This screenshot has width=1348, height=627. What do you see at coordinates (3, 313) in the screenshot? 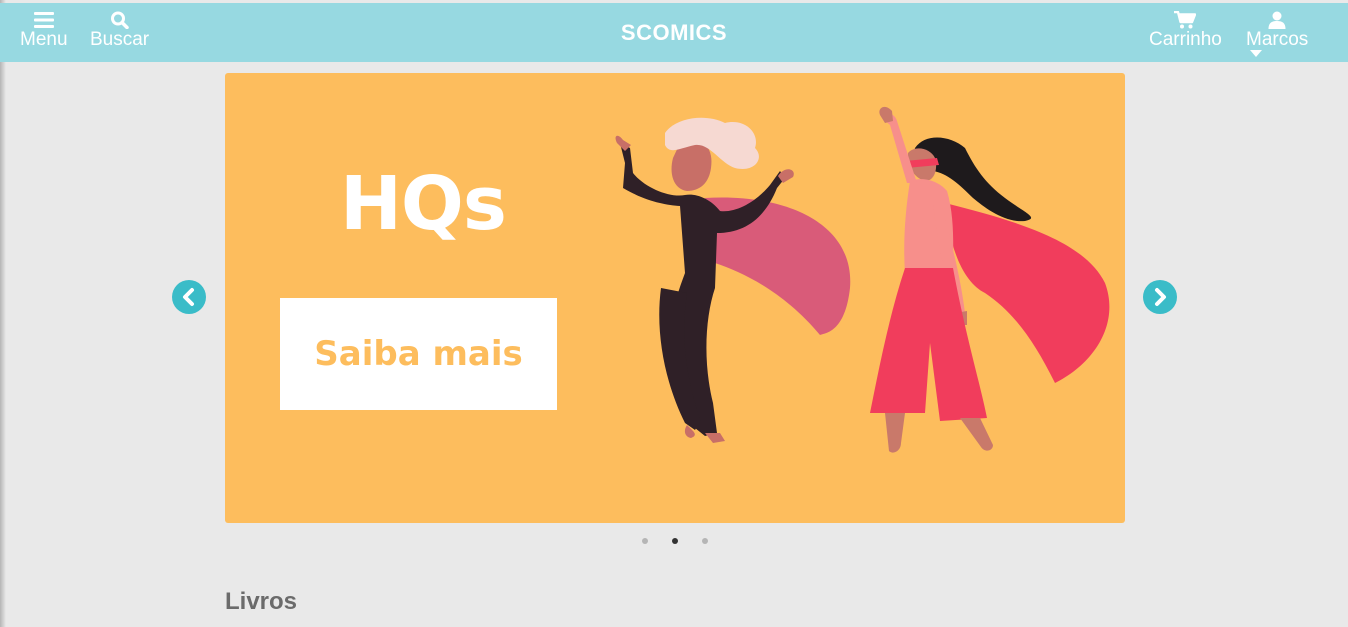
I see `page-edge-shadow` at bounding box center [3, 313].